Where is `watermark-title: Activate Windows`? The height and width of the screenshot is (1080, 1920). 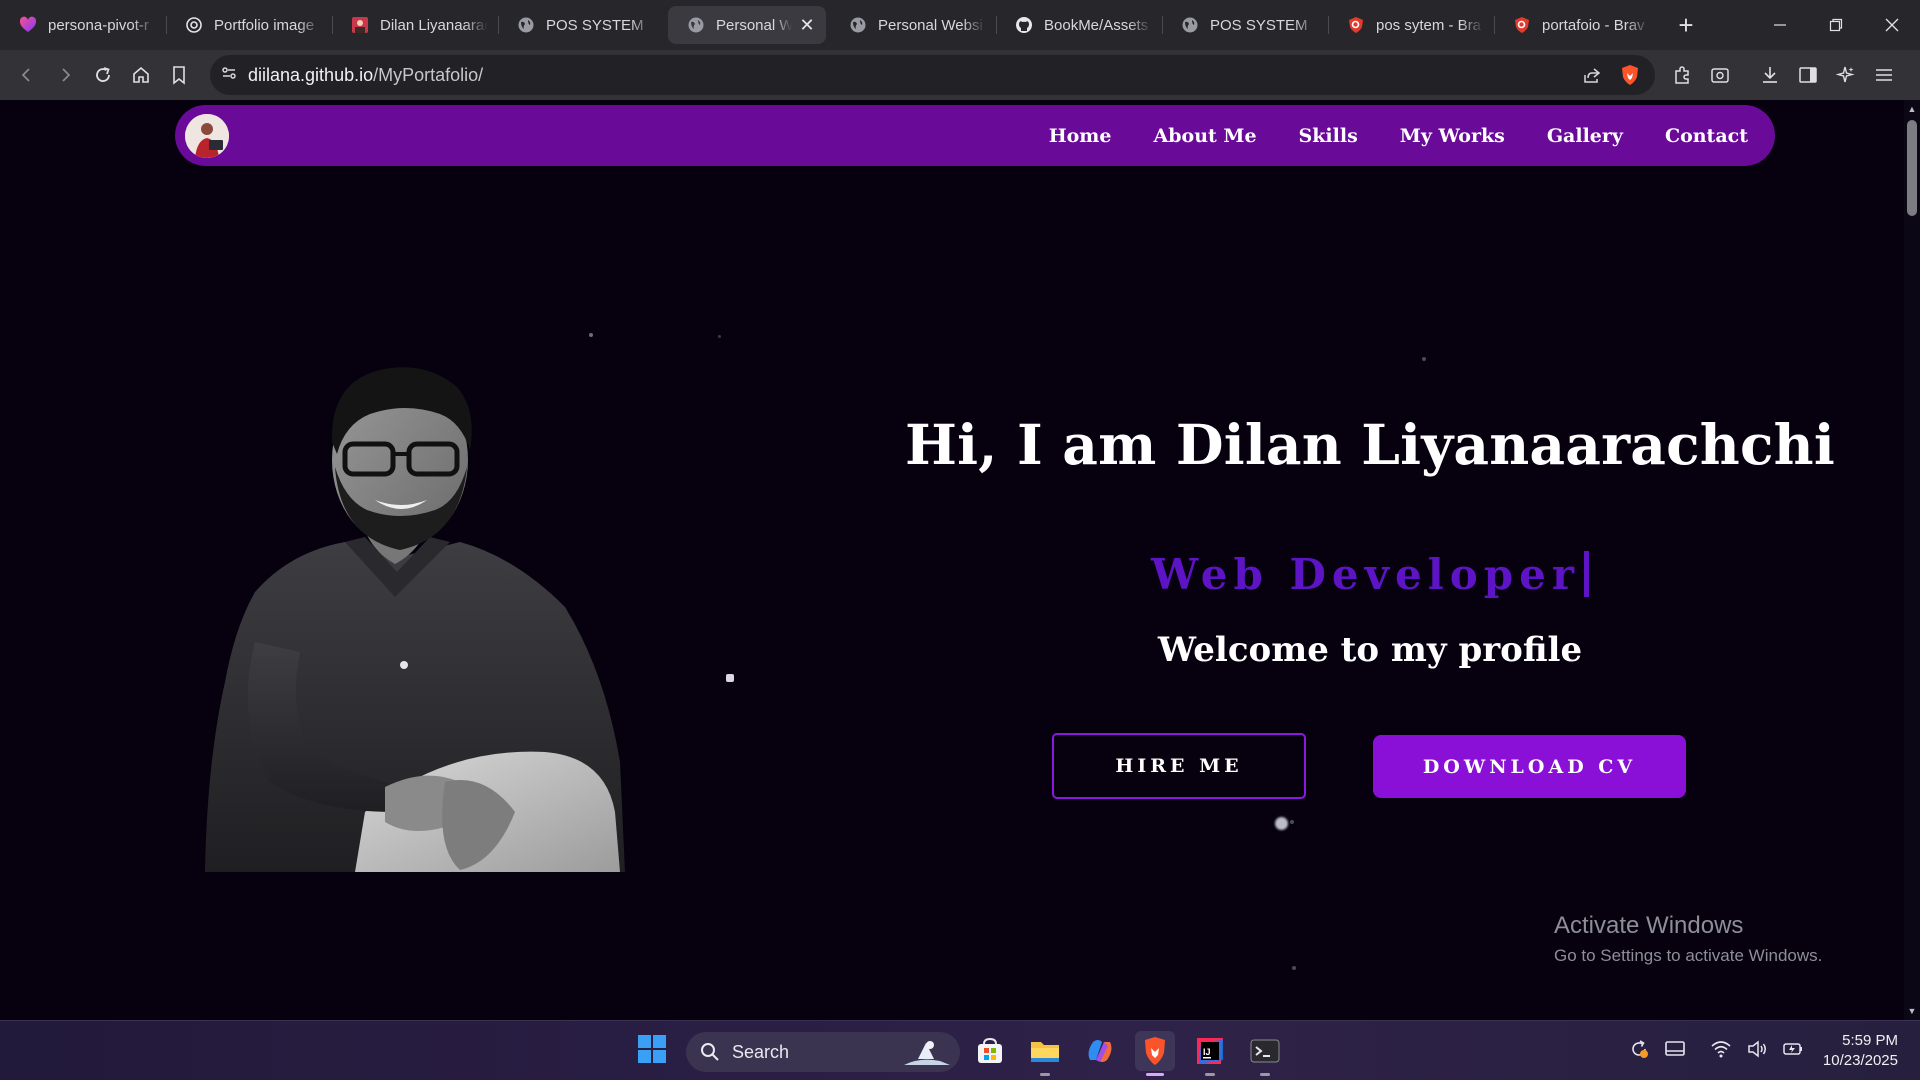
watermark-title: Activate Windows is located at coordinates (1649, 925).